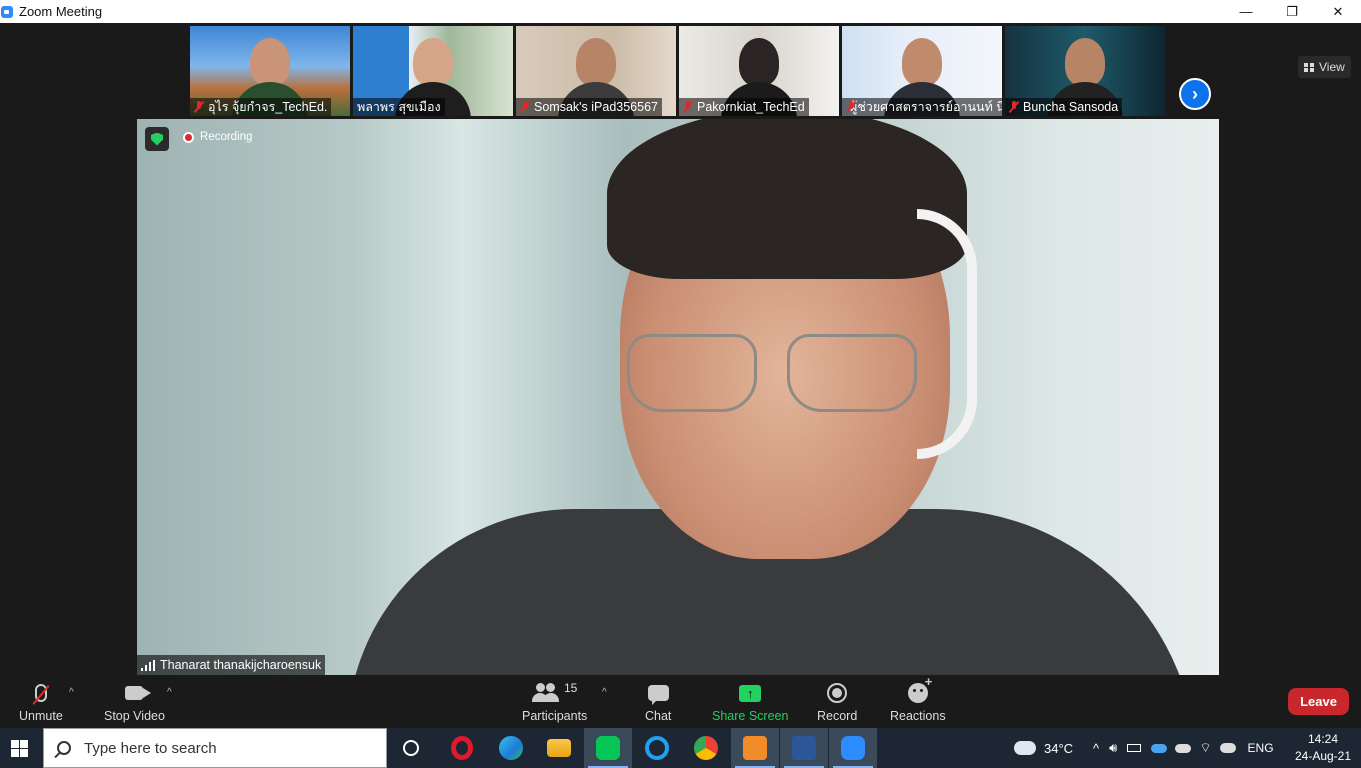 Image resolution: width=1361 pixels, height=768 pixels. I want to click on unmute-label: Unmute, so click(41, 716).